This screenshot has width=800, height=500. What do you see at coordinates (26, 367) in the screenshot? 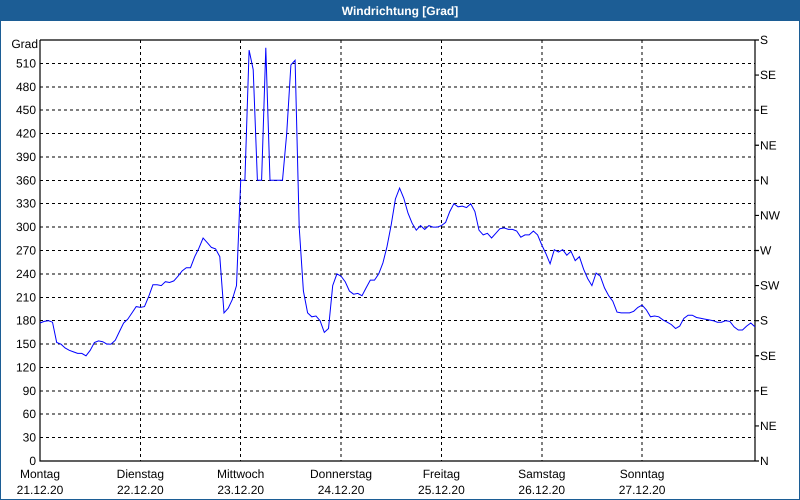
I see `y-axis-tick-label: 120` at bounding box center [26, 367].